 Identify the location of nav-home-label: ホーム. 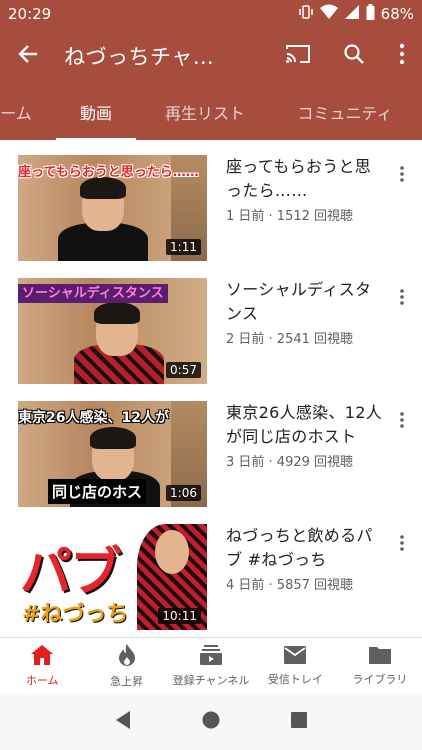
(42, 680).